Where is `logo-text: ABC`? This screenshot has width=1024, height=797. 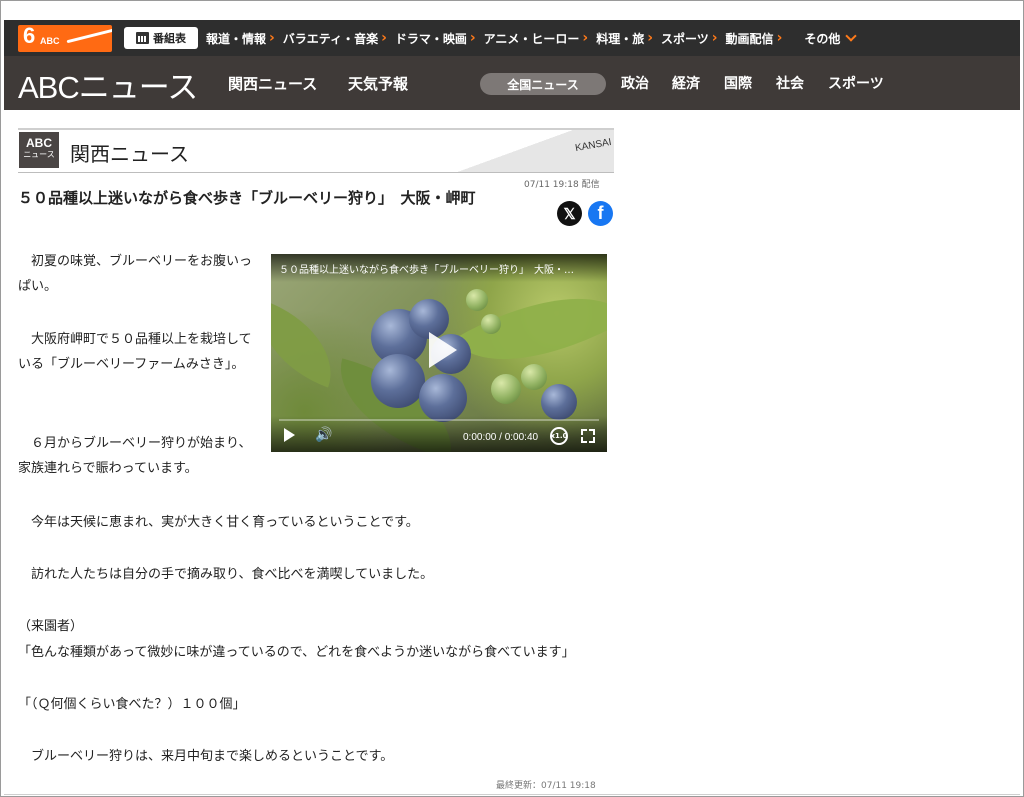 logo-text: ABC is located at coordinates (50, 41).